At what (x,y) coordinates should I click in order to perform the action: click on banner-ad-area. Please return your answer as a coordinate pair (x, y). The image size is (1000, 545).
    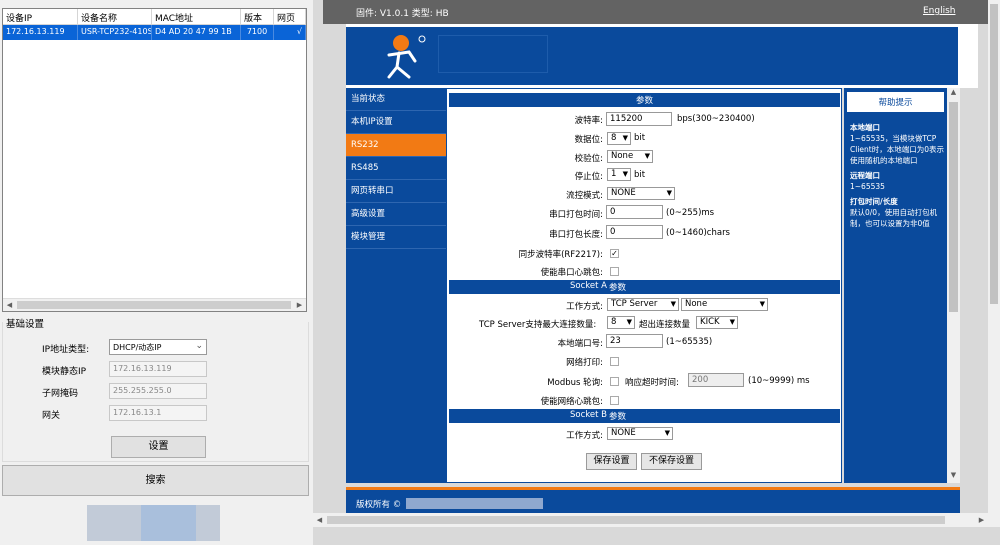
    Looking at the image, I should click on (493, 54).